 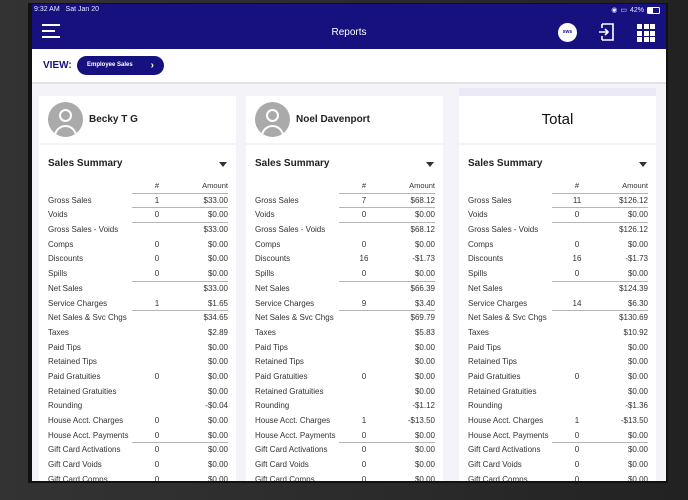 I want to click on table-row: Net Sales $66.39, so click(x=345, y=289).